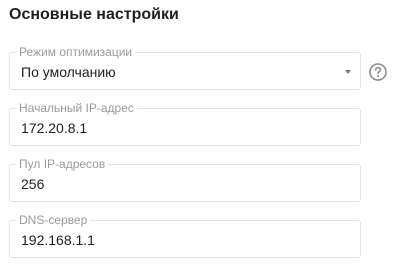 The width and height of the screenshot is (396, 267). I want to click on start-ip-value: 172.20.8.1, so click(54, 128).